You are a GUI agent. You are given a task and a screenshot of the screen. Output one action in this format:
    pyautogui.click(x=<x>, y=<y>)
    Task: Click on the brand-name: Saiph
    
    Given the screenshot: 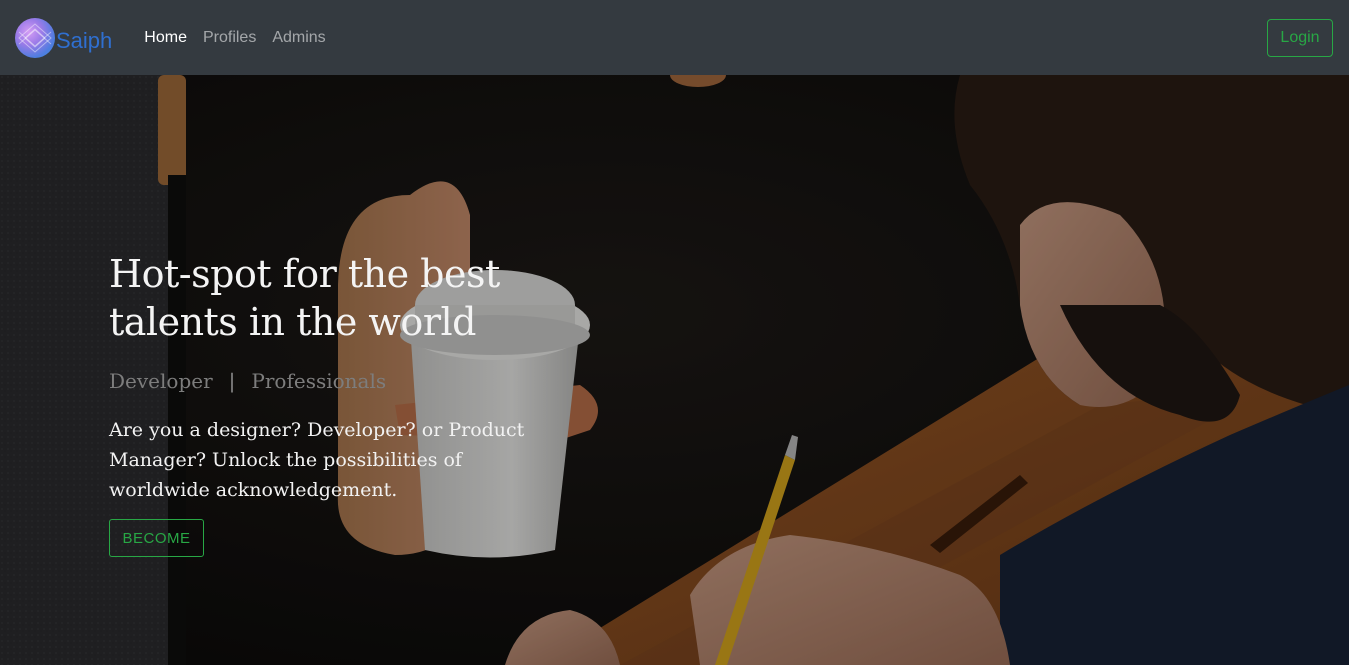 What is the action you would take?
    pyautogui.click(x=84, y=40)
    